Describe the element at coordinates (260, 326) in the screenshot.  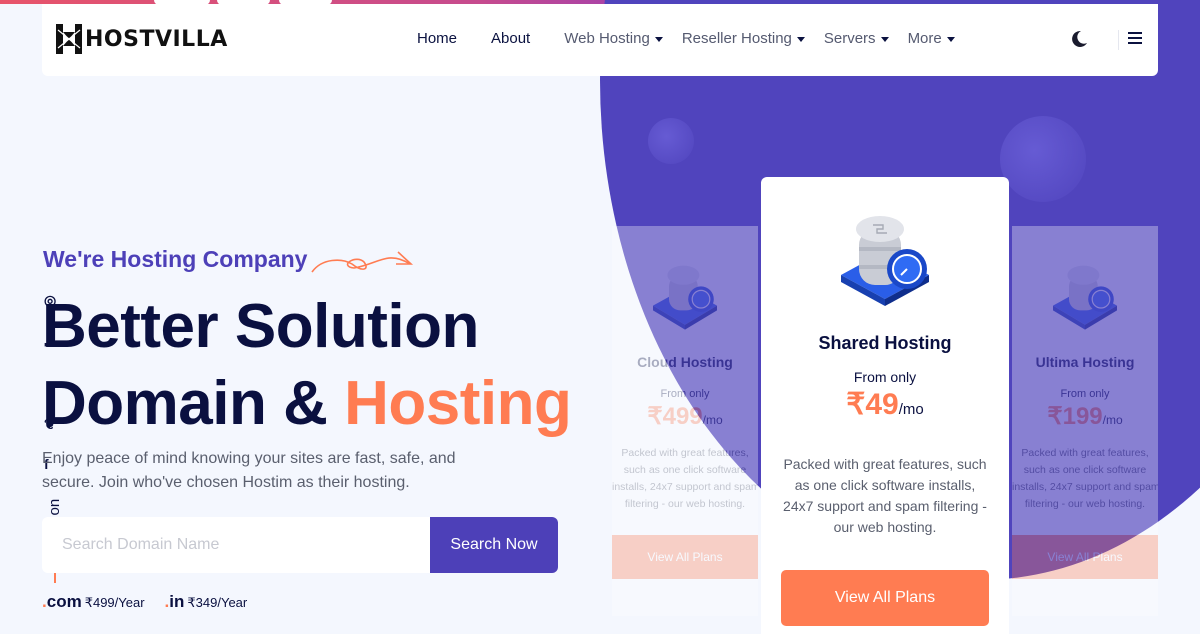
I see `headline-line-1: Better Solution` at that location.